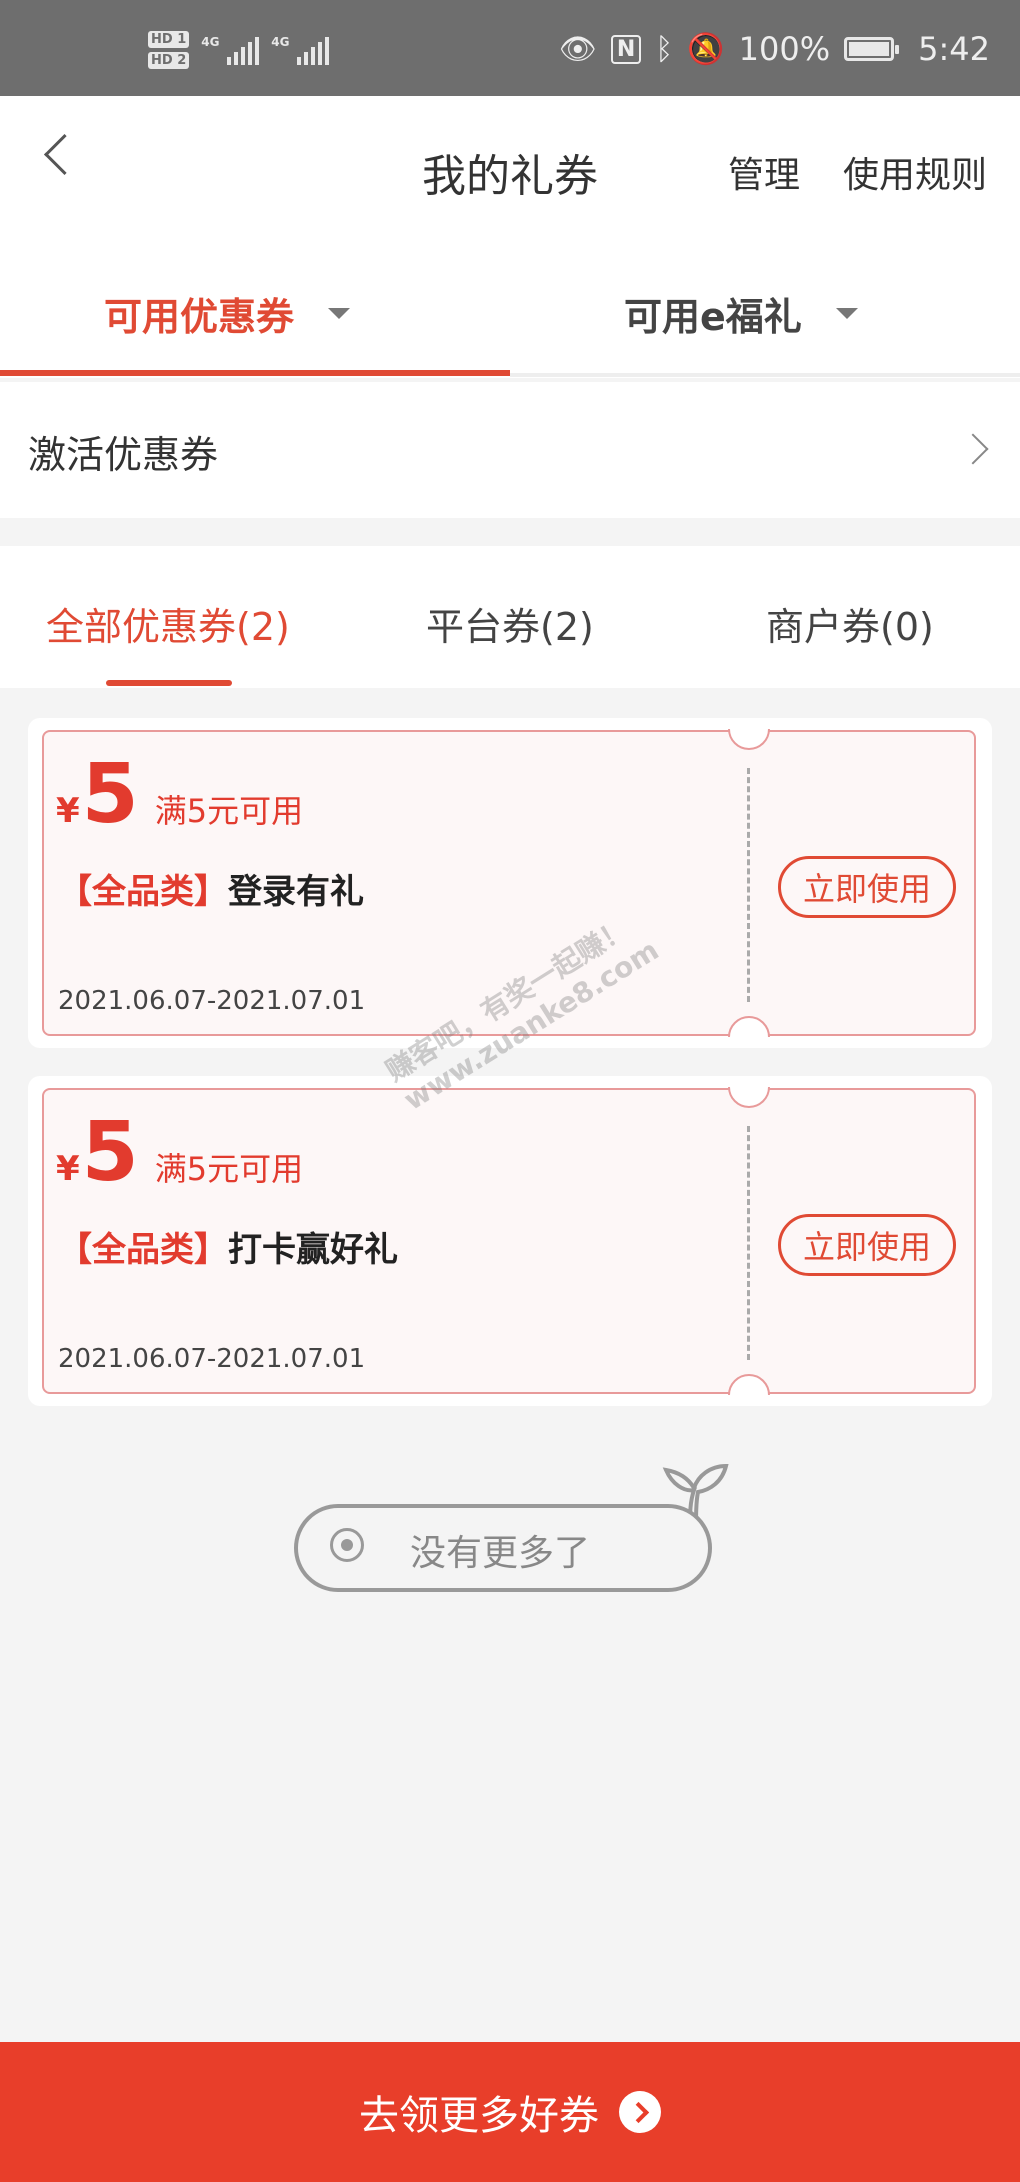 The height and width of the screenshot is (2182, 1020). What do you see at coordinates (954, 49) in the screenshot?
I see `clock: 5:42` at bounding box center [954, 49].